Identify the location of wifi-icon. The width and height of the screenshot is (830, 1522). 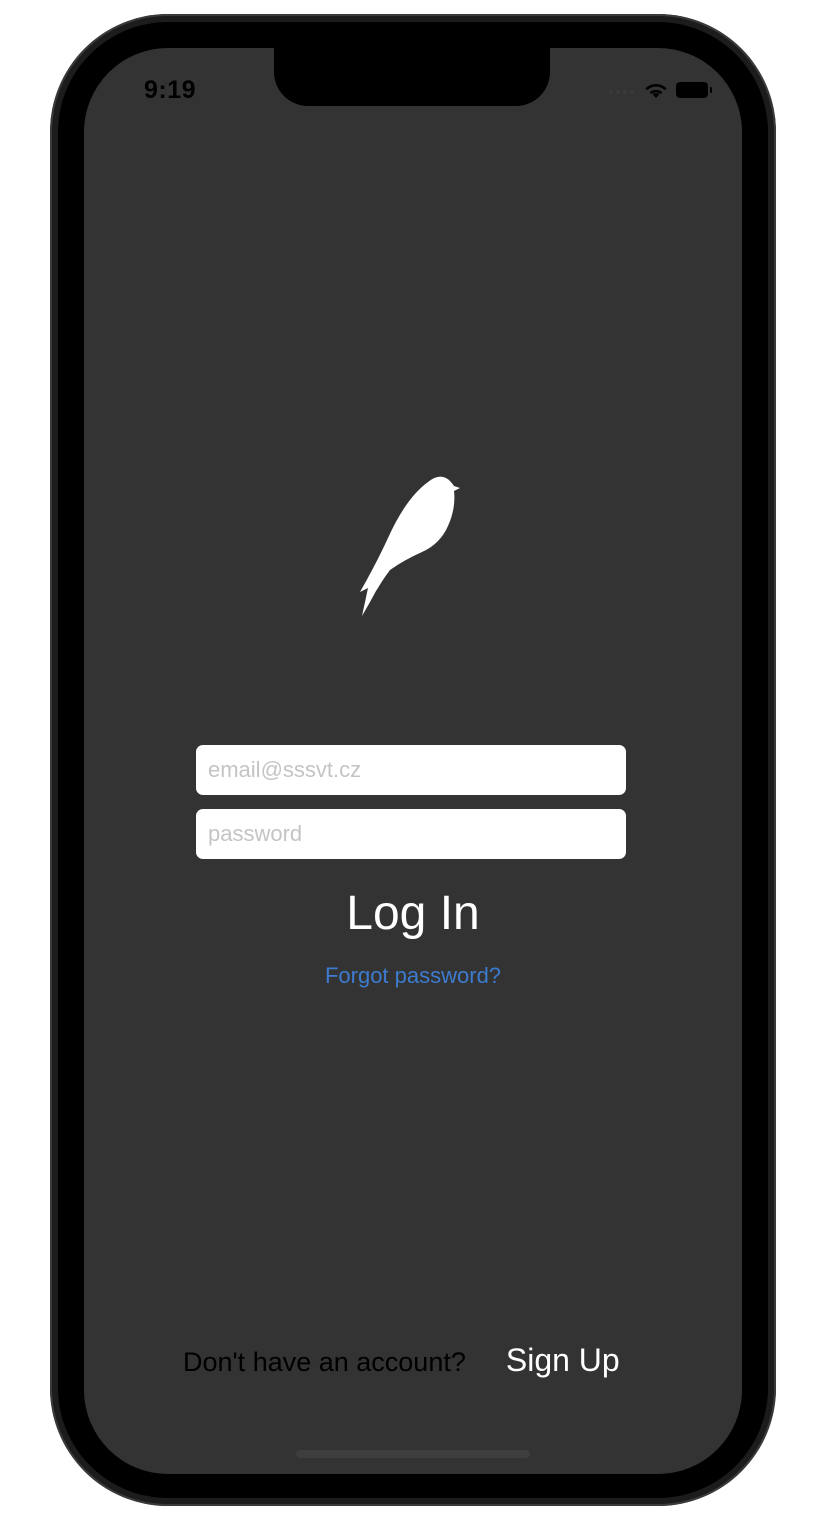
(656, 91).